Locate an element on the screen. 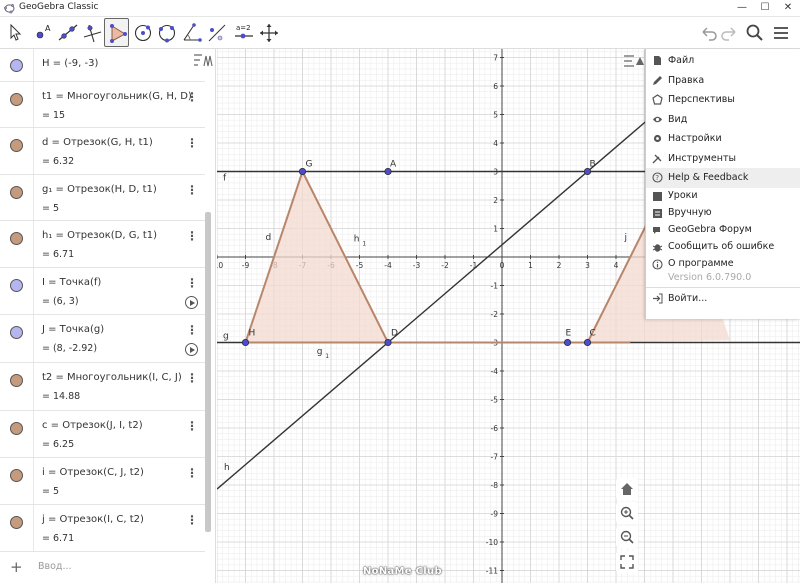 The image size is (800, 583). algebra-row: j = Отрезок(I, C, t2) = 6.71 ⋮ is located at coordinates (102, 528).